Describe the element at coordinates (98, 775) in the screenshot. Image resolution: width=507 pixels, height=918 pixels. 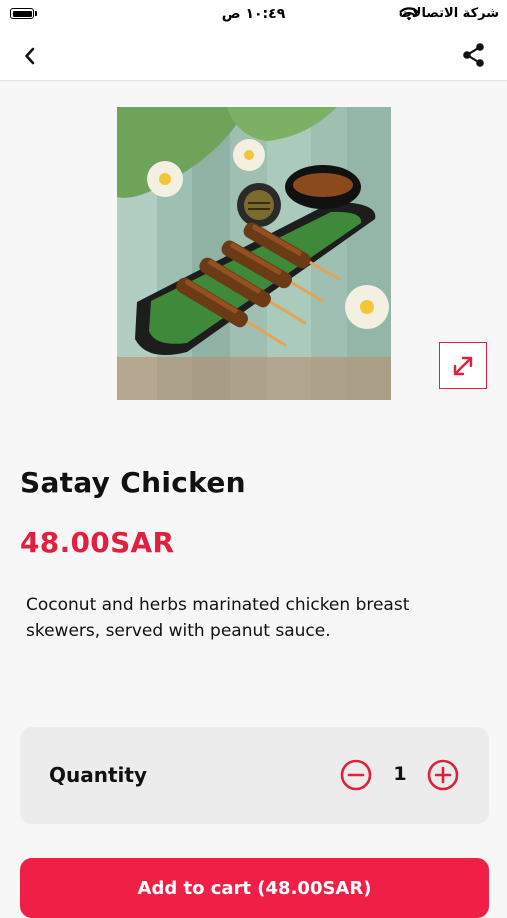
I see `quantity-label: Quantity` at that location.